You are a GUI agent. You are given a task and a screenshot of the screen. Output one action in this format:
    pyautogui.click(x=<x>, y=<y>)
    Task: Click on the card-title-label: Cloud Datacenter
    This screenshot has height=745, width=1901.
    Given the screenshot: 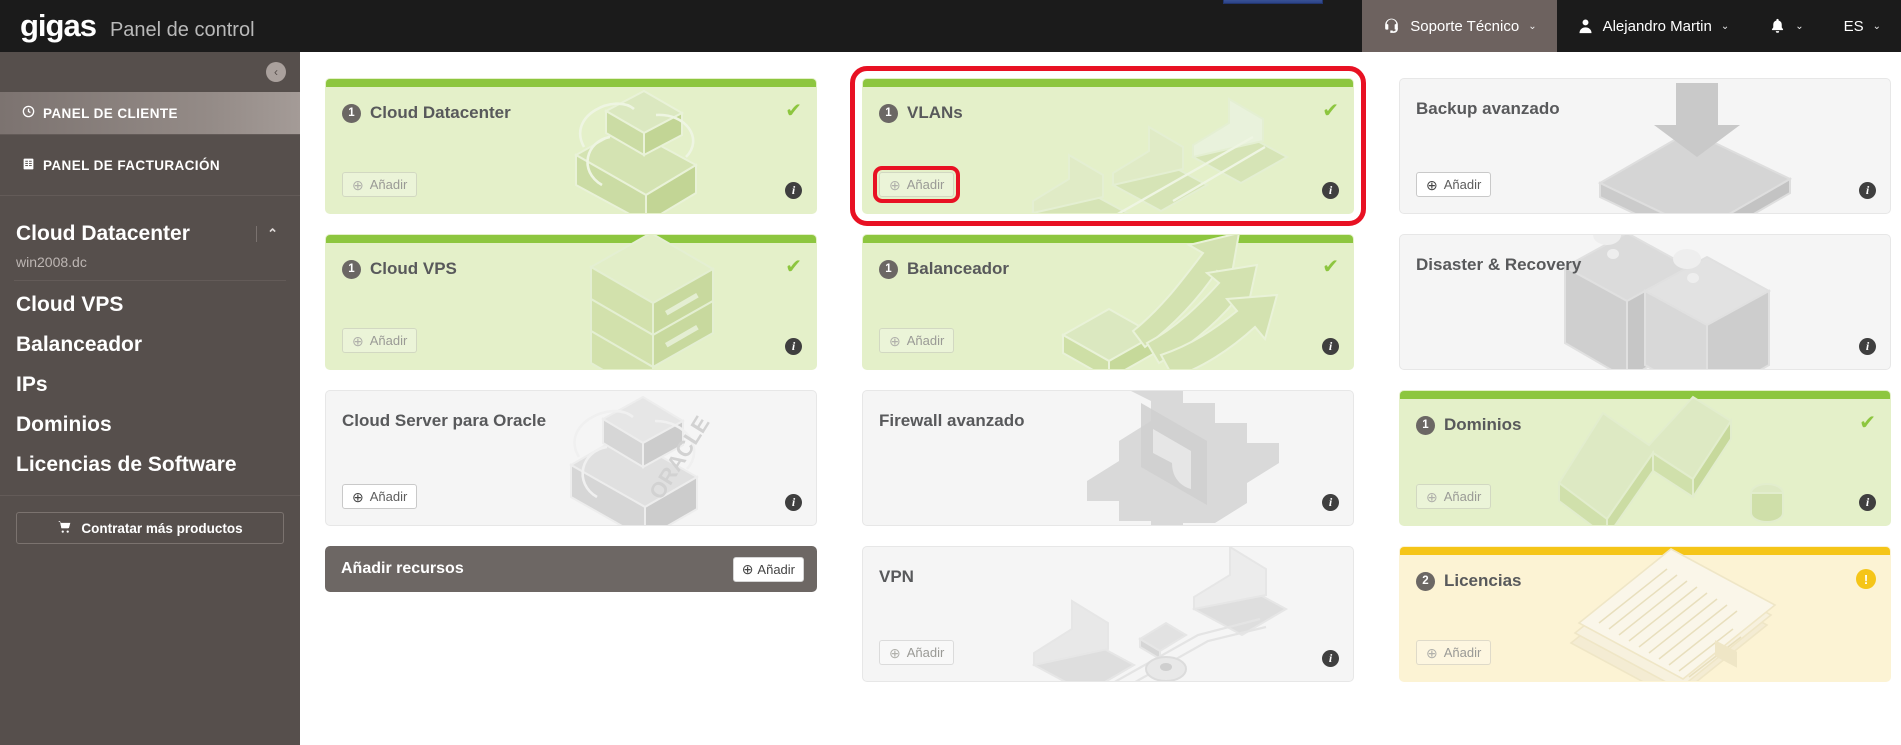 What is the action you would take?
    pyautogui.click(x=440, y=112)
    